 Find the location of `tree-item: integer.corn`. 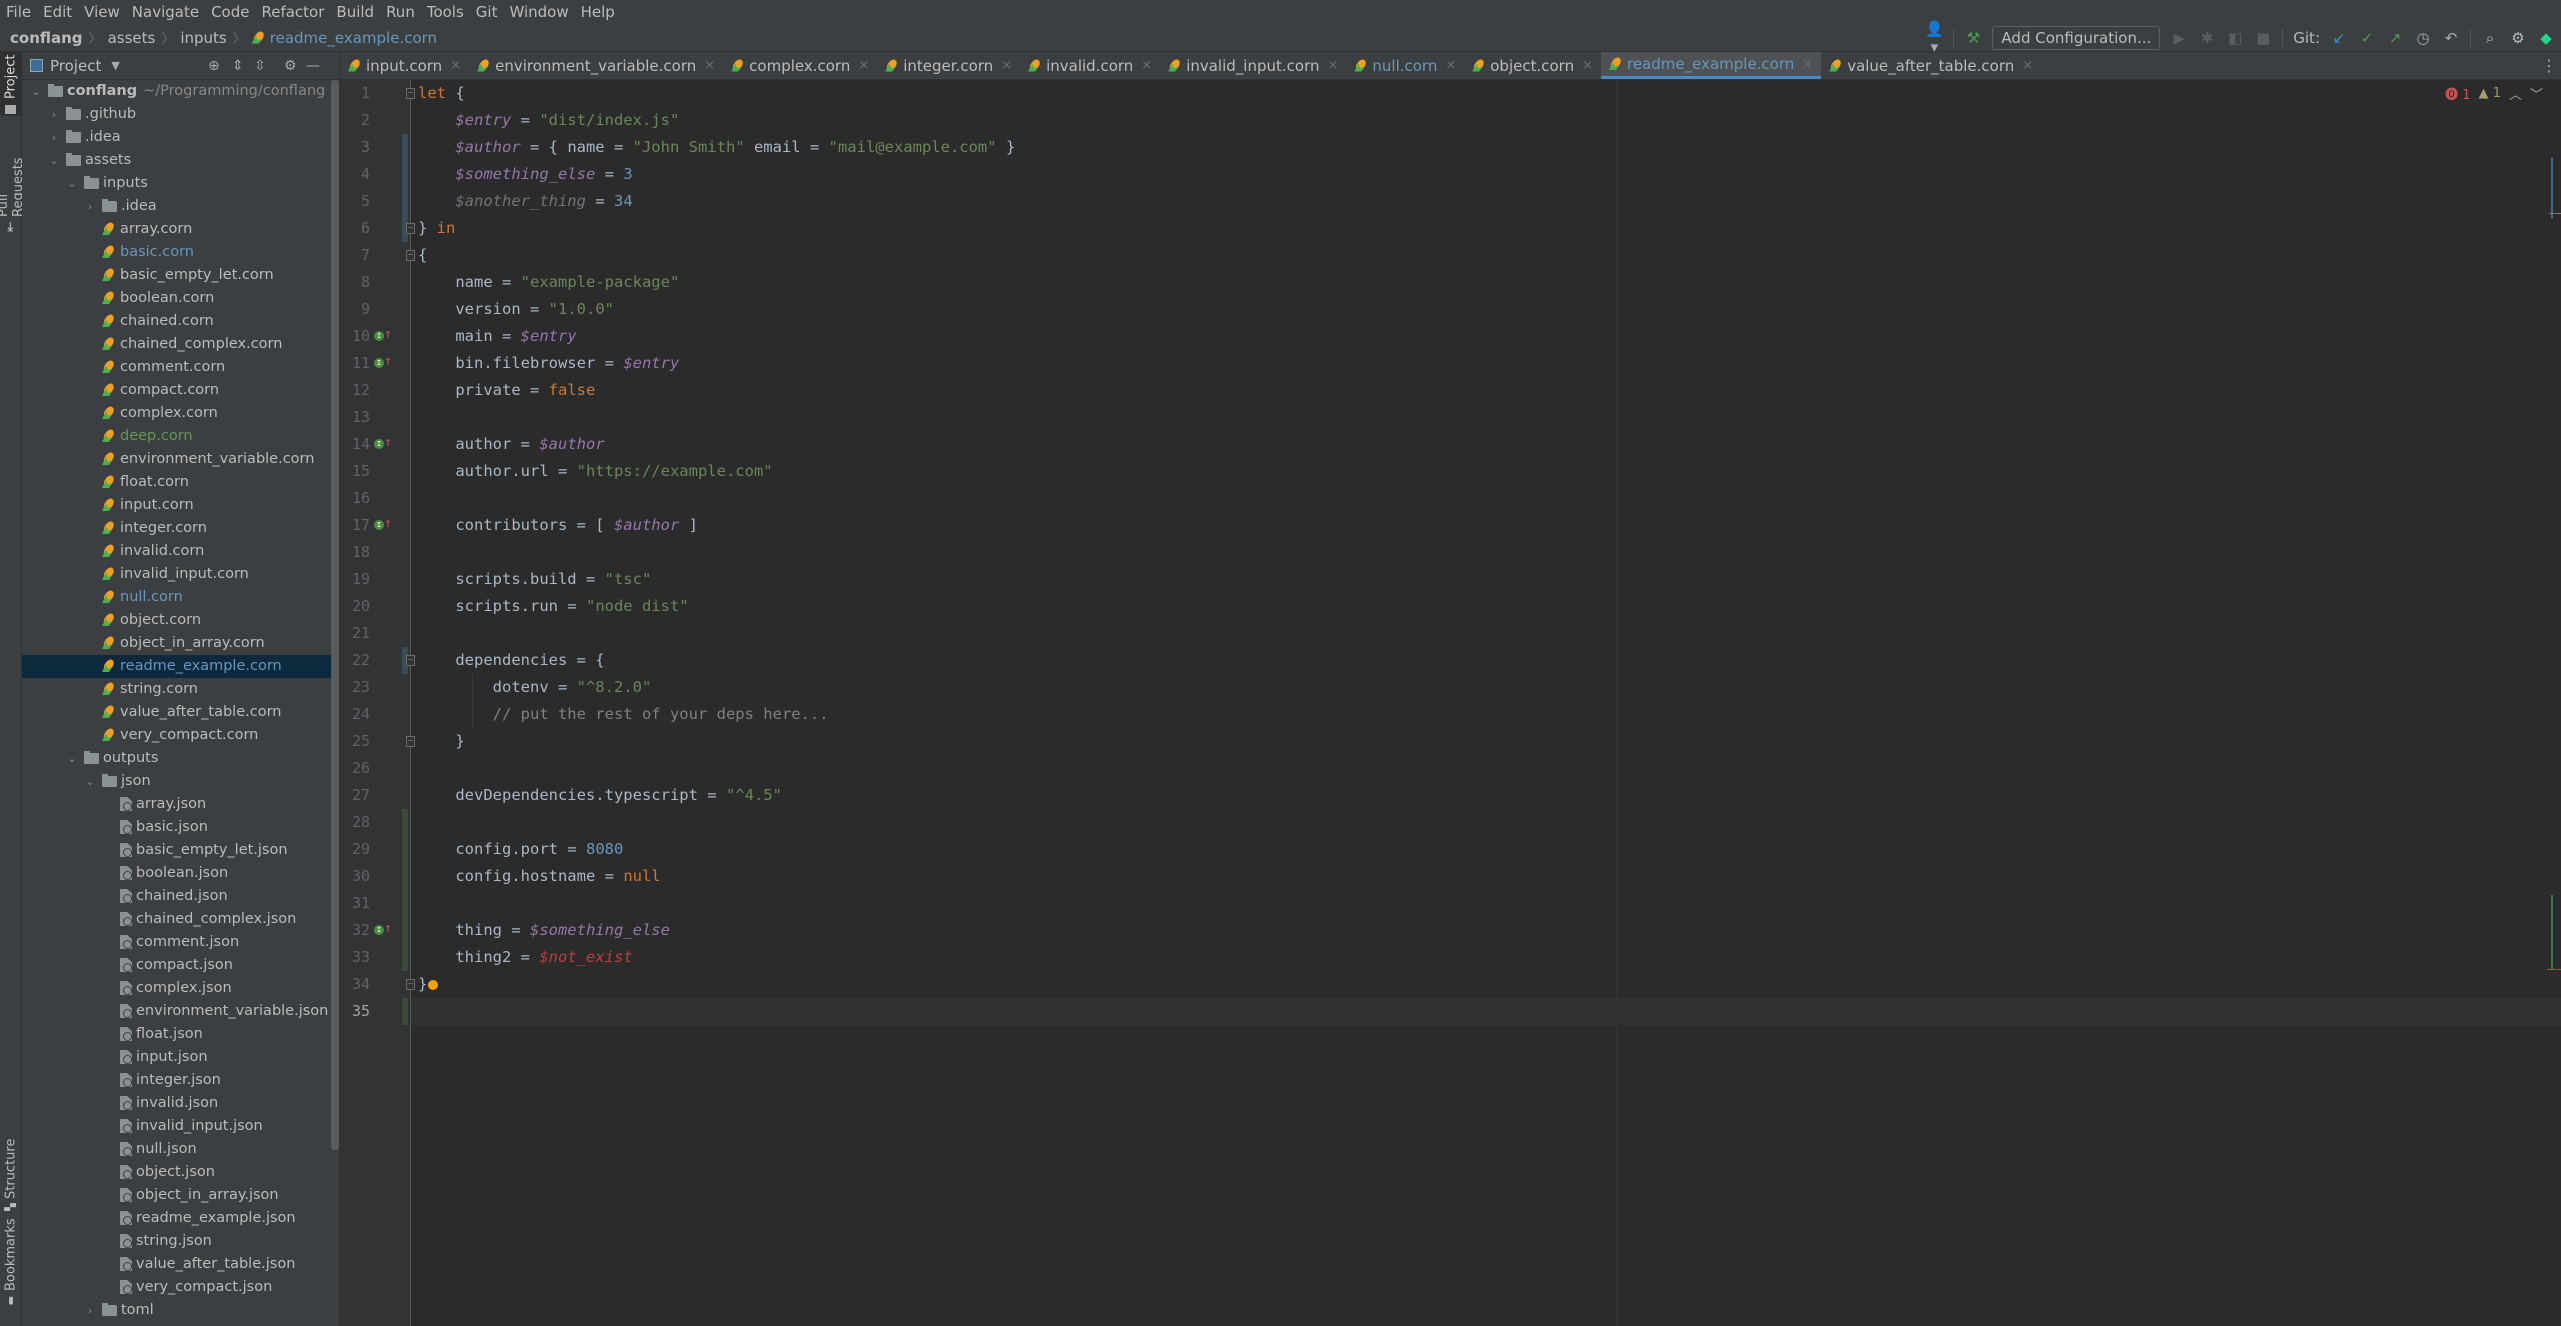

tree-item: integer.corn is located at coordinates (180, 528).